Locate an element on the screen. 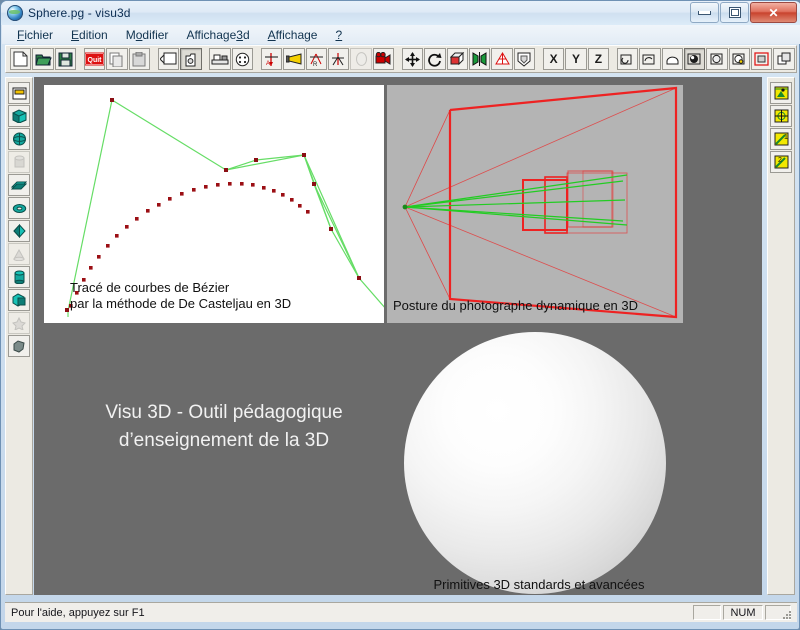  blob-icon is located at coordinates (19, 346).